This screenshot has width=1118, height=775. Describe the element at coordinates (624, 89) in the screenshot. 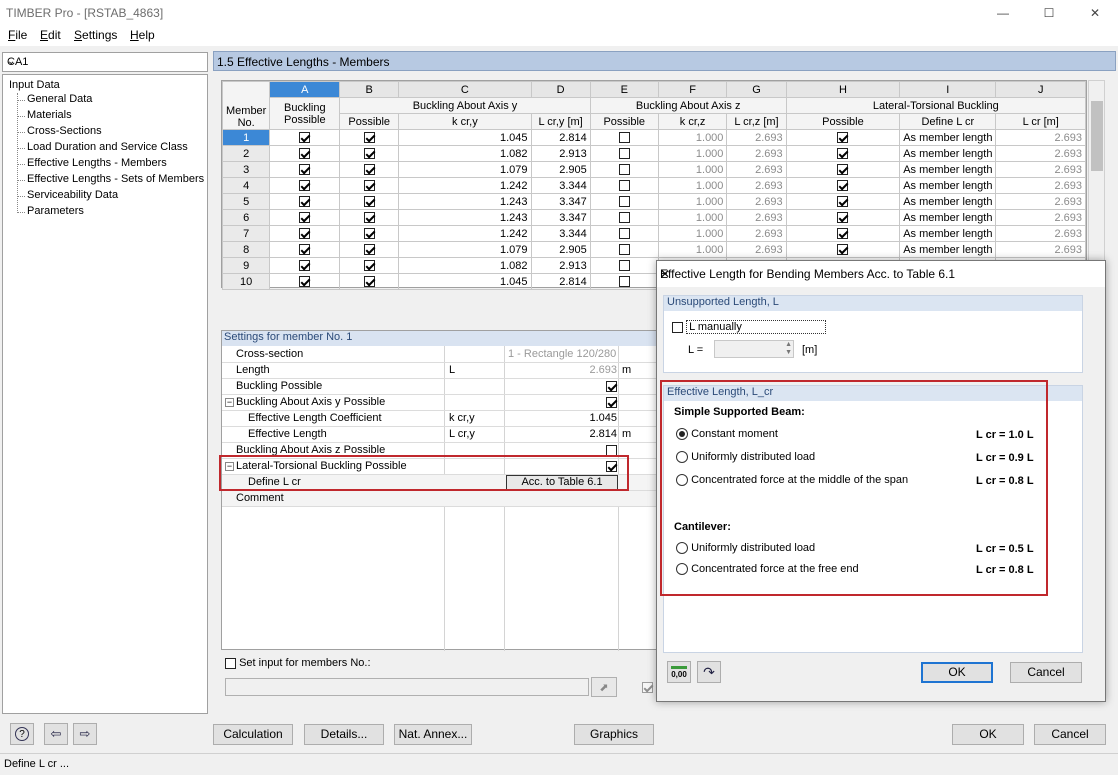

I see `col-letter-e: E` at that location.